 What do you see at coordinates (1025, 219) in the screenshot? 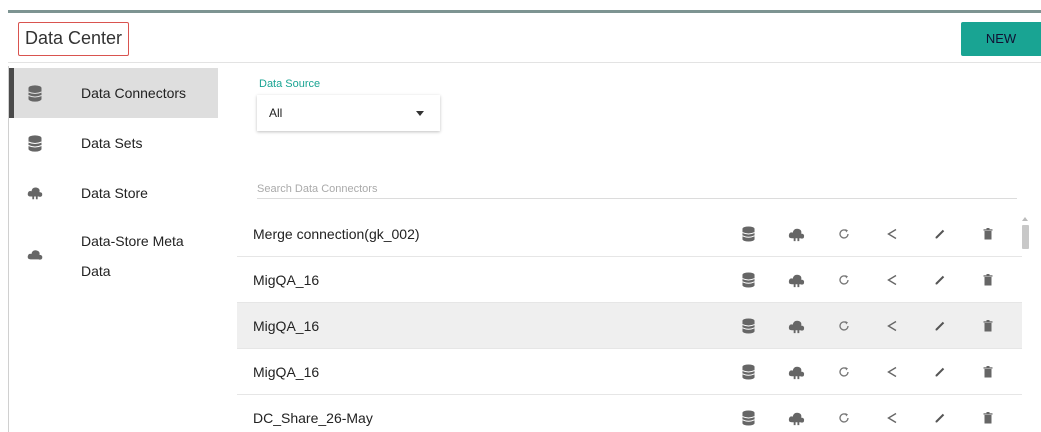
I see `scroll-up-icon` at bounding box center [1025, 219].